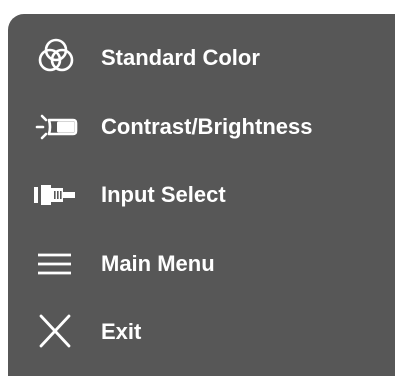  What do you see at coordinates (158, 263) in the screenshot?
I see `menu-item-label: Main Menu` at bounding box center [158, 263].